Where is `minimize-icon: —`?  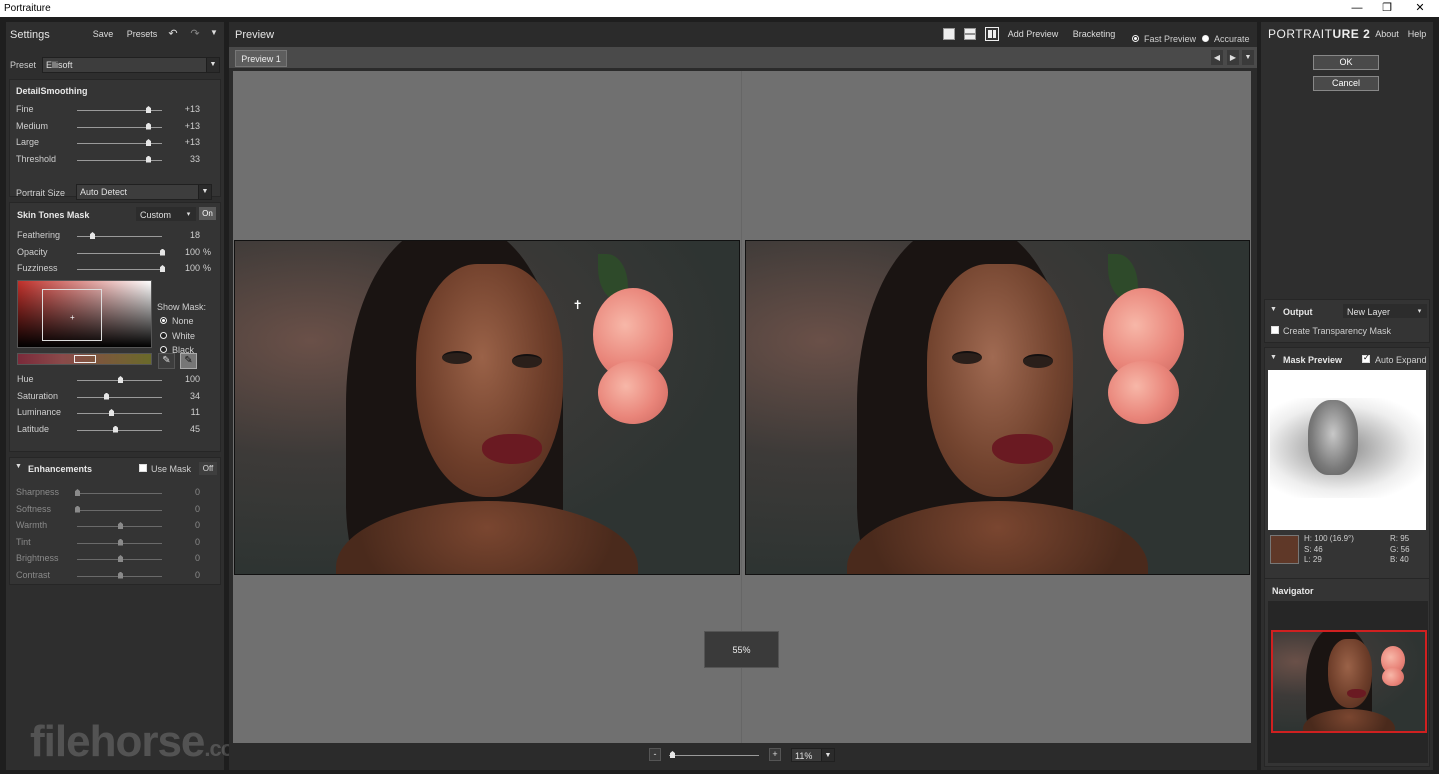
minimize-icon: — is located at coordinates (1357, 8).